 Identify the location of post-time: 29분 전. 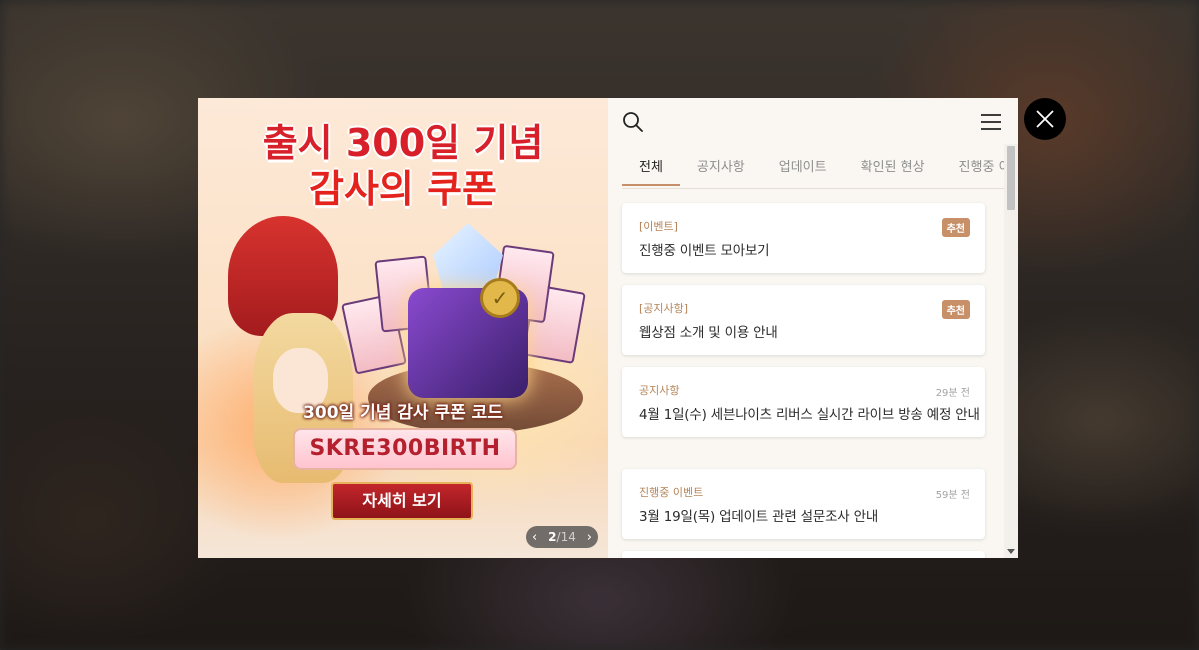
(952, 393).